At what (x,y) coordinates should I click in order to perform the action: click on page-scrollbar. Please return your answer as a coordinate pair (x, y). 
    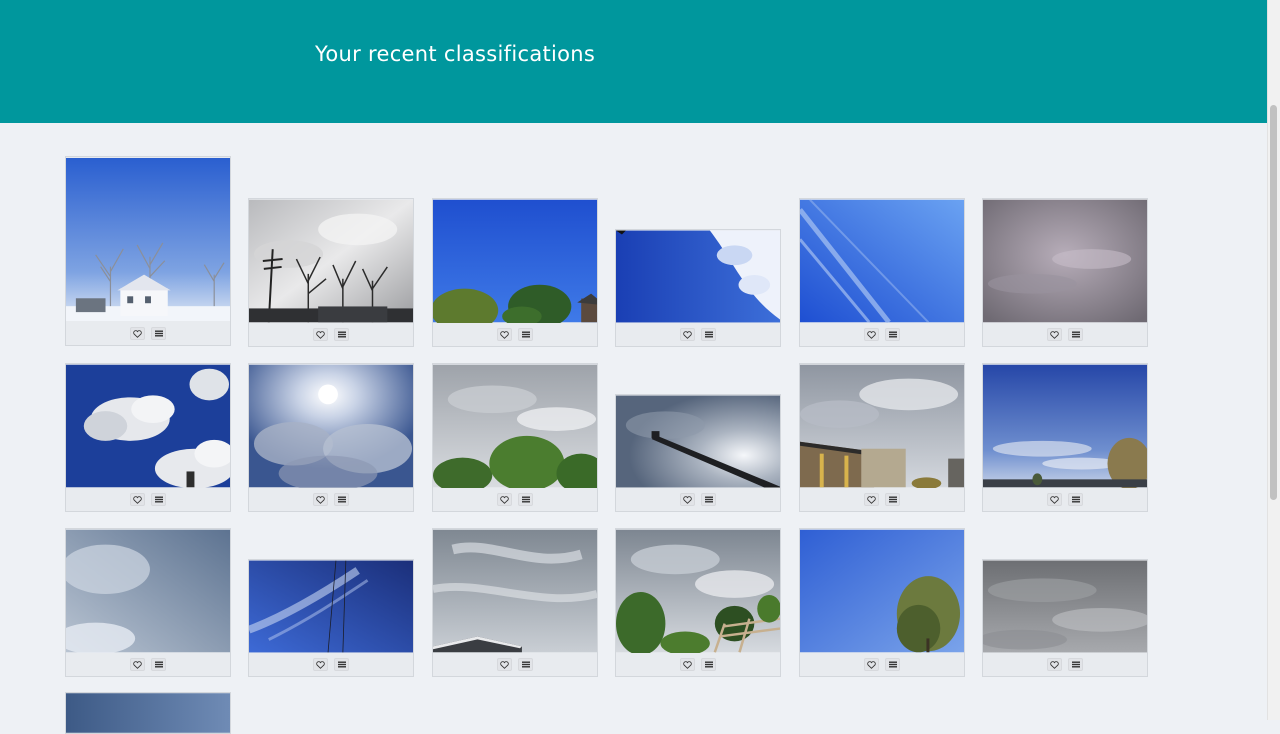
    Looking at the image, I should click on (1273, 360).